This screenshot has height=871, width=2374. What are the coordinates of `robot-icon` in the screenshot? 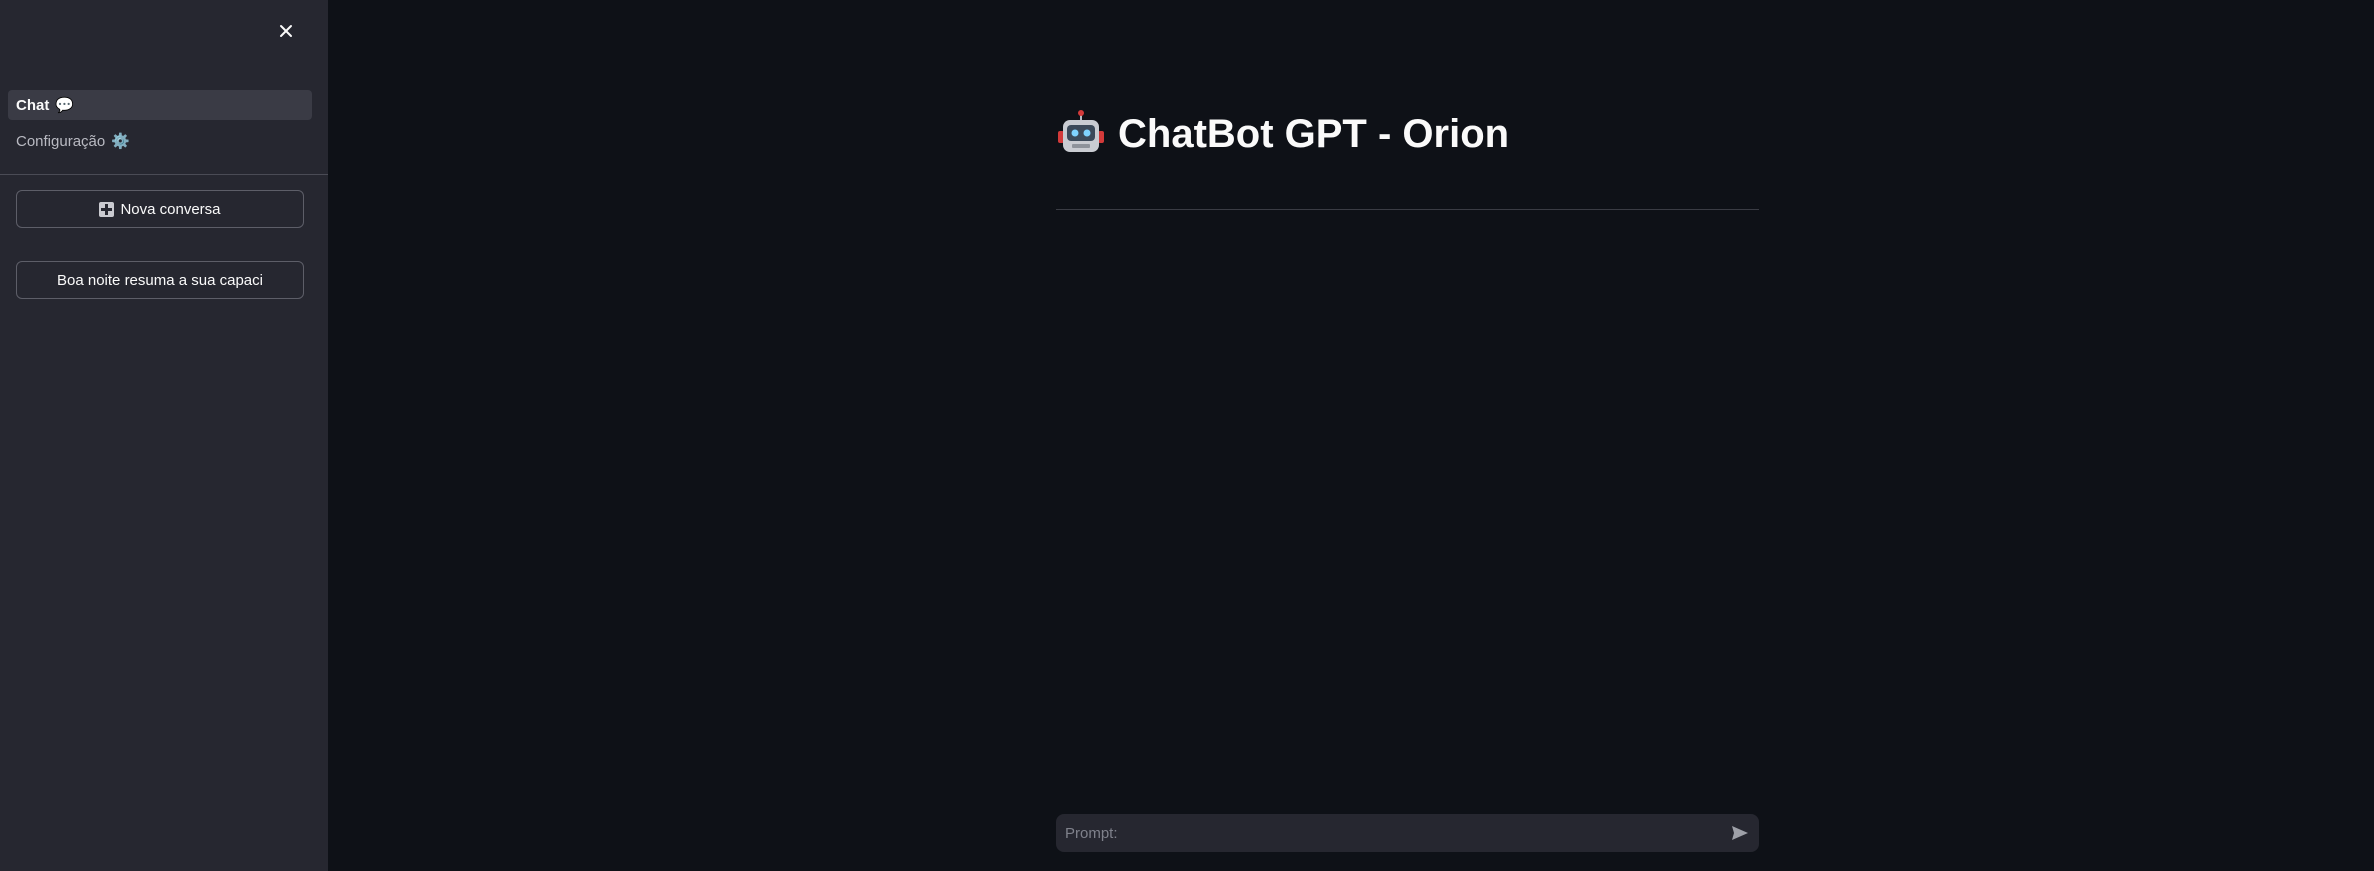 It's located at (1081, 131).